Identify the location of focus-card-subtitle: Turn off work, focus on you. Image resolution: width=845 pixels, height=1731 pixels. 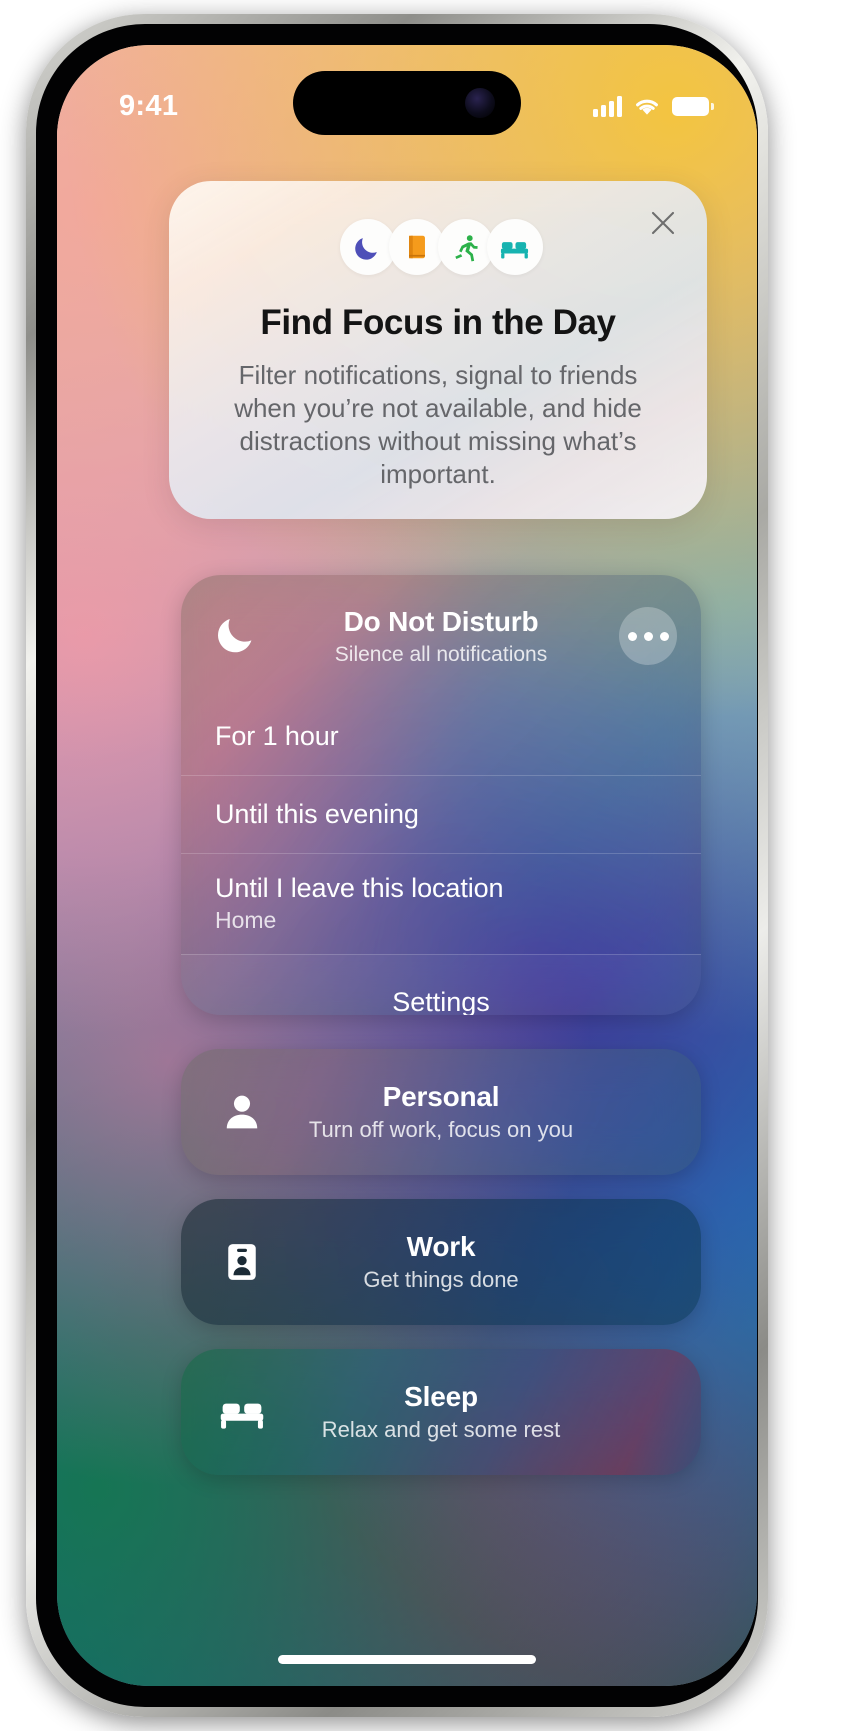
(441, 1129).